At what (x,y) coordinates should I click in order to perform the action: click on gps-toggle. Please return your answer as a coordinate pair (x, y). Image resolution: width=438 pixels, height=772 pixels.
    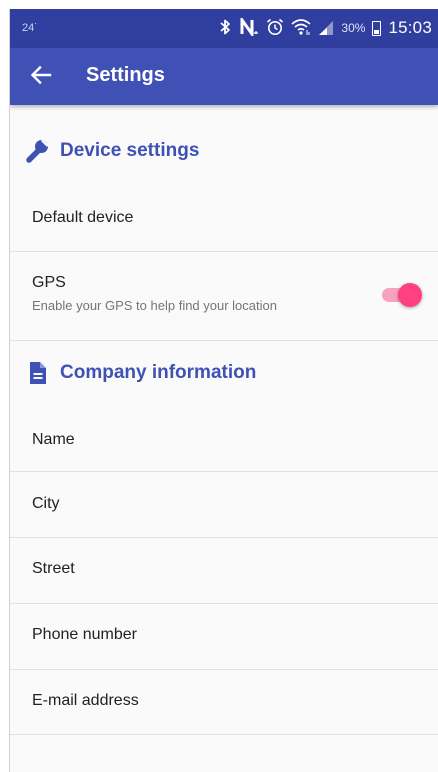
    Looking at the image, I should click on (401, 295).